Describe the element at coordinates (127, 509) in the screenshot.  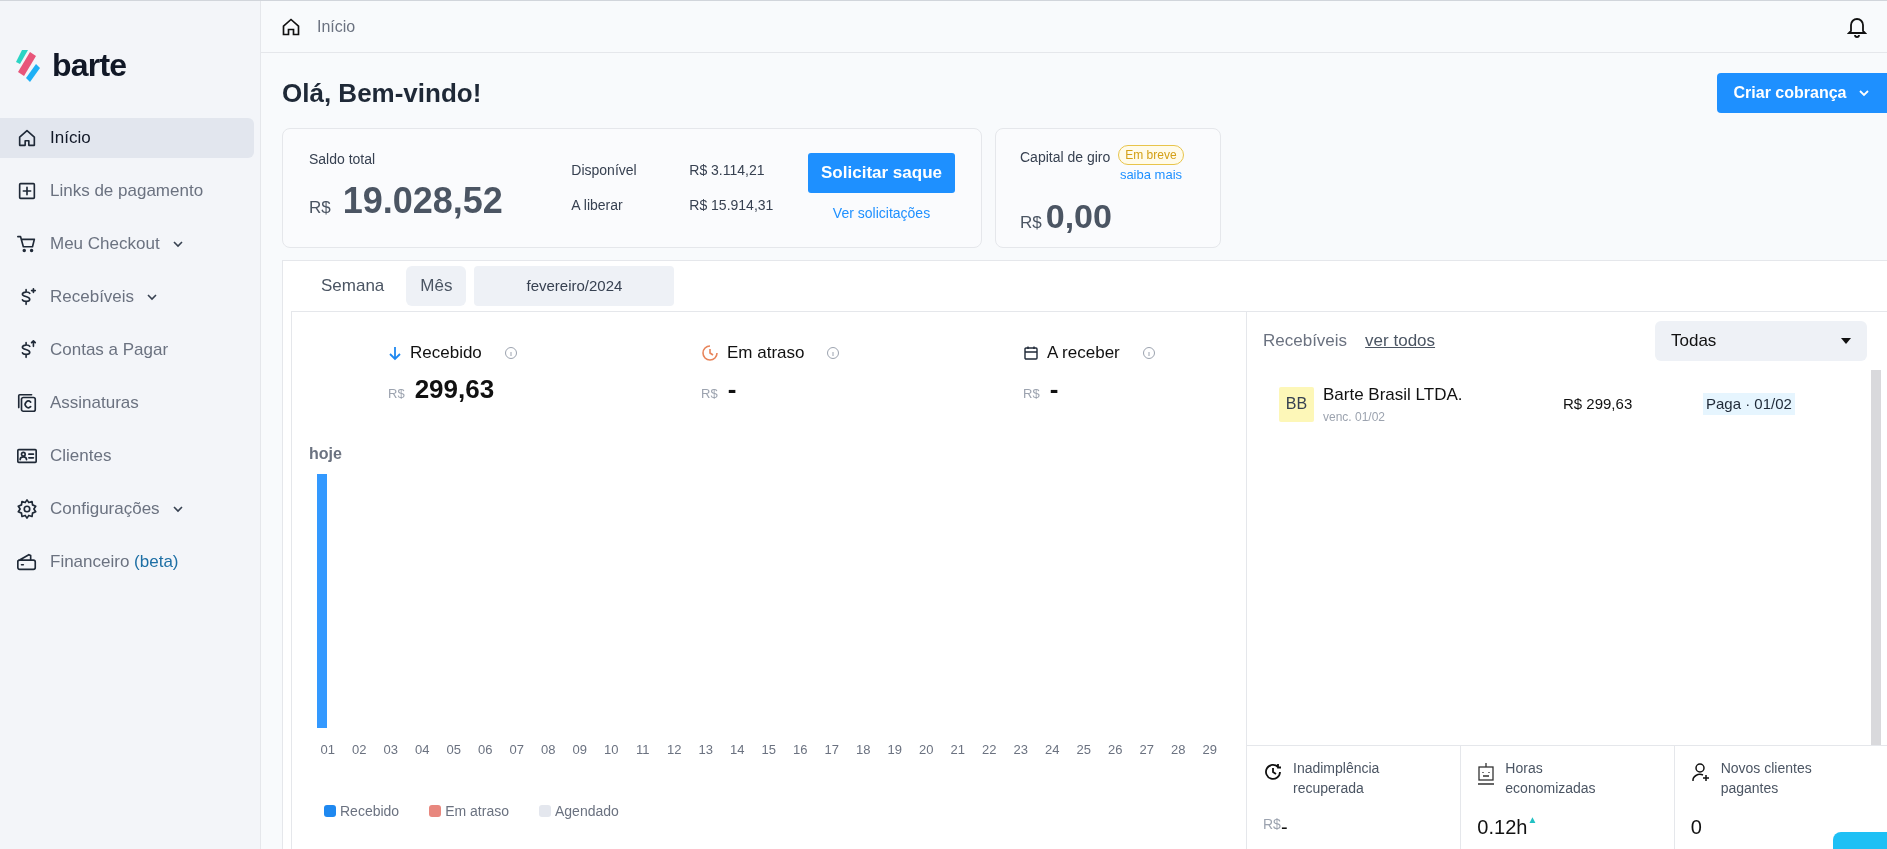
I see `sidebar-item: Configurações` at that location.